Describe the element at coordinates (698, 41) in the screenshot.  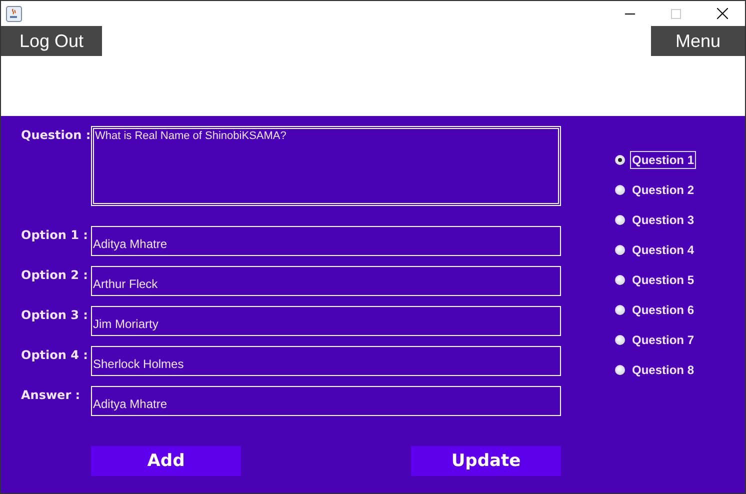
I see `menu-button: Menu` at that location.